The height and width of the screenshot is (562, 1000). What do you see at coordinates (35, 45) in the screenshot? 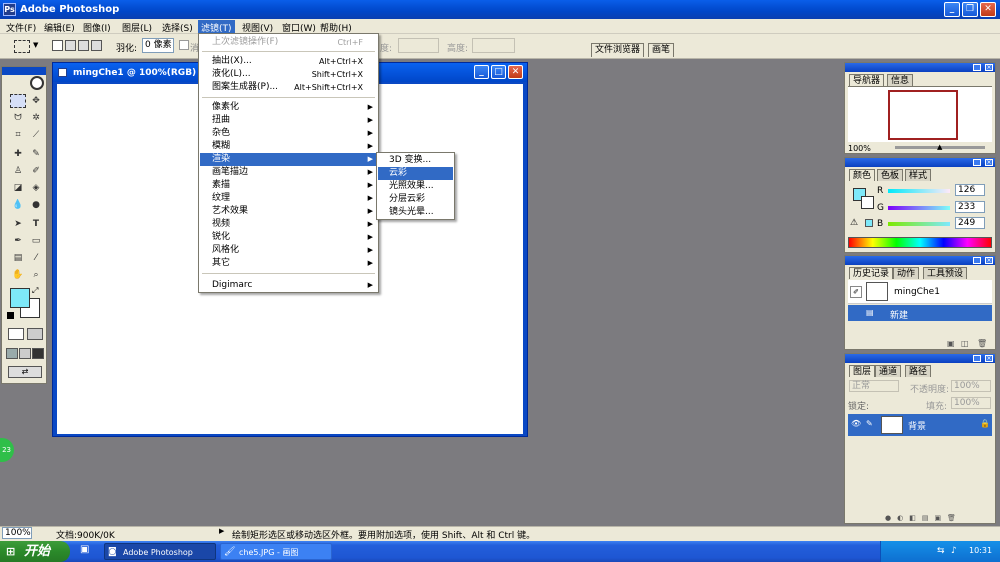
I see `tool-preset-chevron-icon: ▼` at bounding box center [35, 45].